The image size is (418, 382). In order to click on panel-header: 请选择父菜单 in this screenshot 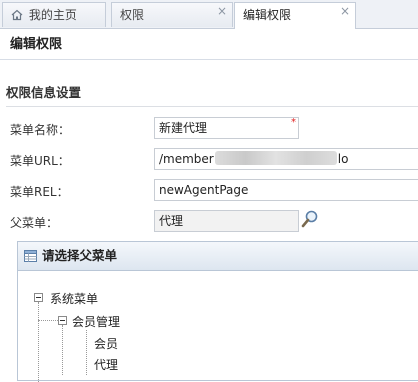, I will do `click(218, 256)`.